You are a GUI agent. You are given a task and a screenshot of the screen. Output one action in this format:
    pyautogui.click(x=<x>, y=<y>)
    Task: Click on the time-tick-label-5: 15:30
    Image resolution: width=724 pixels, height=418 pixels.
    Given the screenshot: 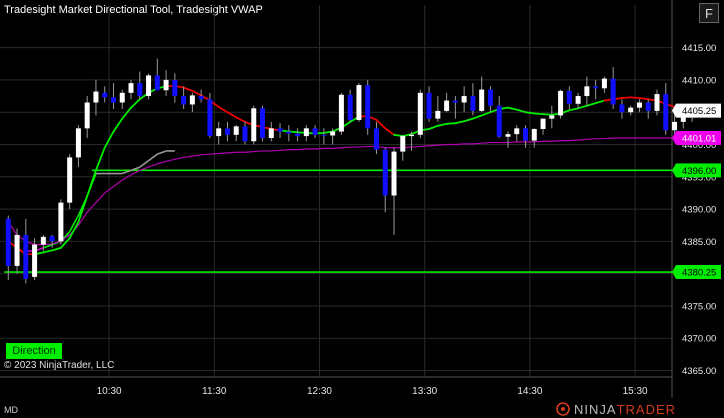 What is the action you would take?
    pyautogui.click(x=635, y=391)
    